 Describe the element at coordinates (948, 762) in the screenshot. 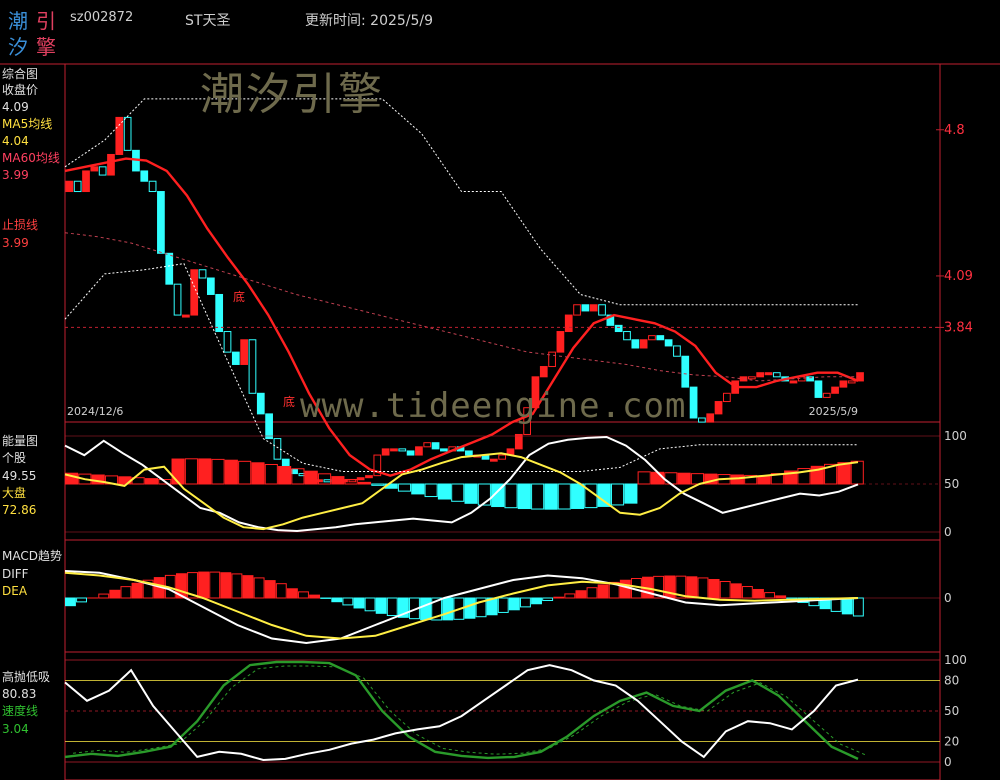

I see `hl-tick-label: 0` at that location.